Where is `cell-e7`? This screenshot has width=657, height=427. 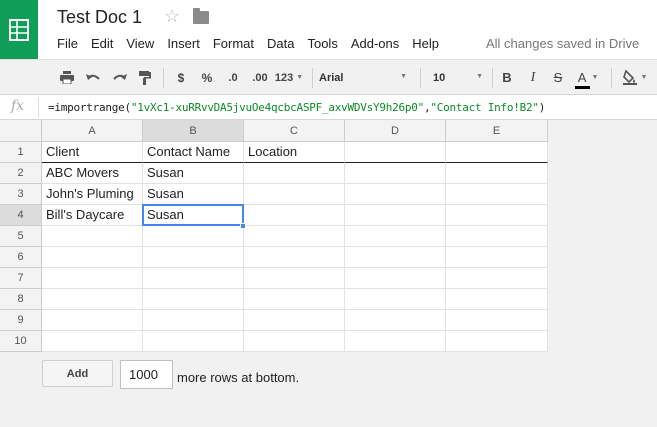
cell-e7 is located at coordinates (497, 278).